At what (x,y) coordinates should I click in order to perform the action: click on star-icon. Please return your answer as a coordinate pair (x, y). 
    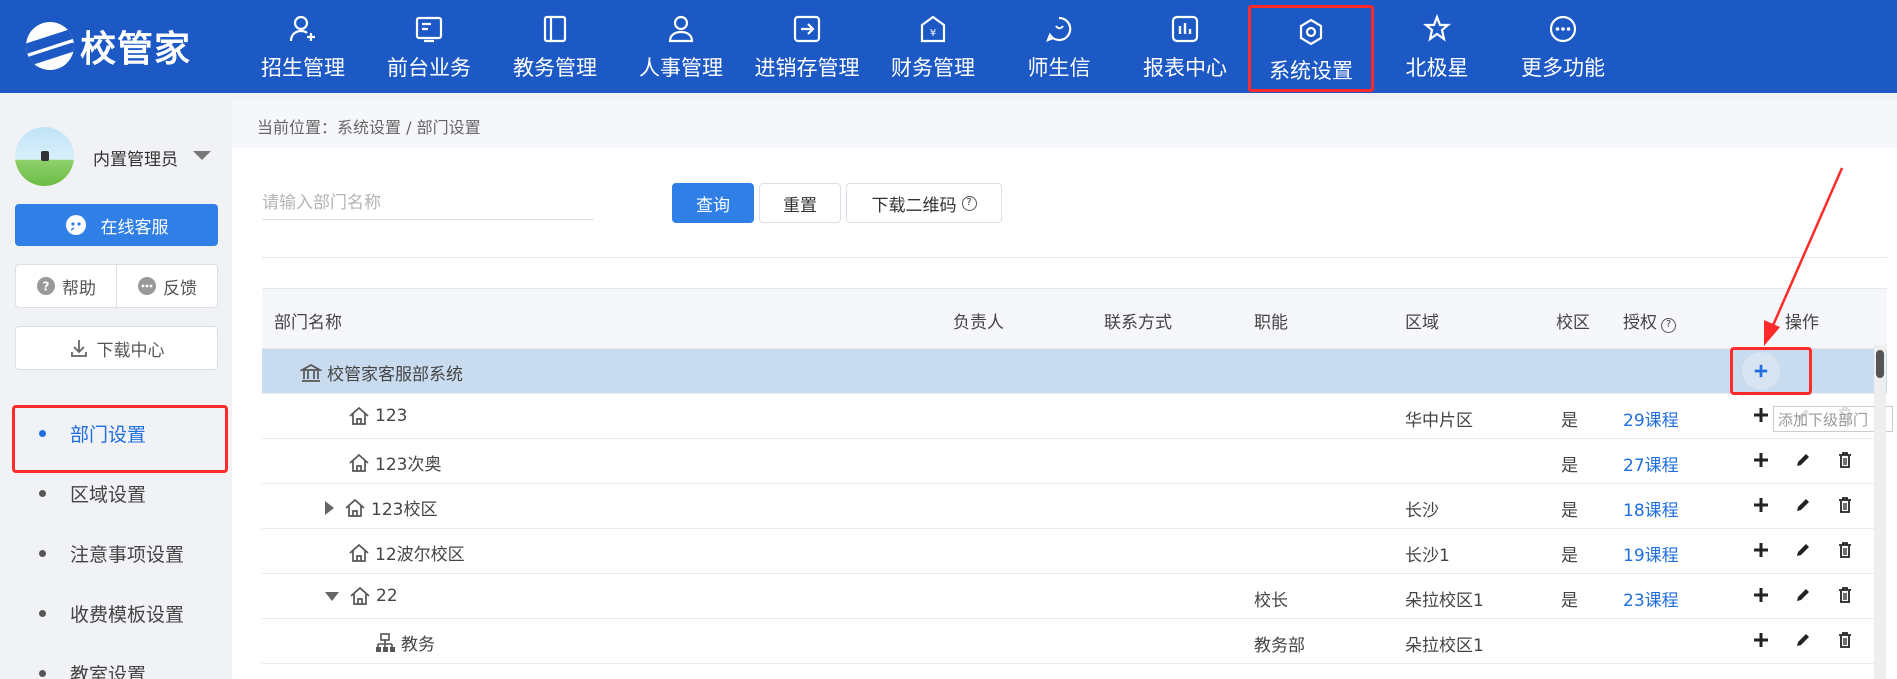
    Looking at the image, I should click on (1437, 28).